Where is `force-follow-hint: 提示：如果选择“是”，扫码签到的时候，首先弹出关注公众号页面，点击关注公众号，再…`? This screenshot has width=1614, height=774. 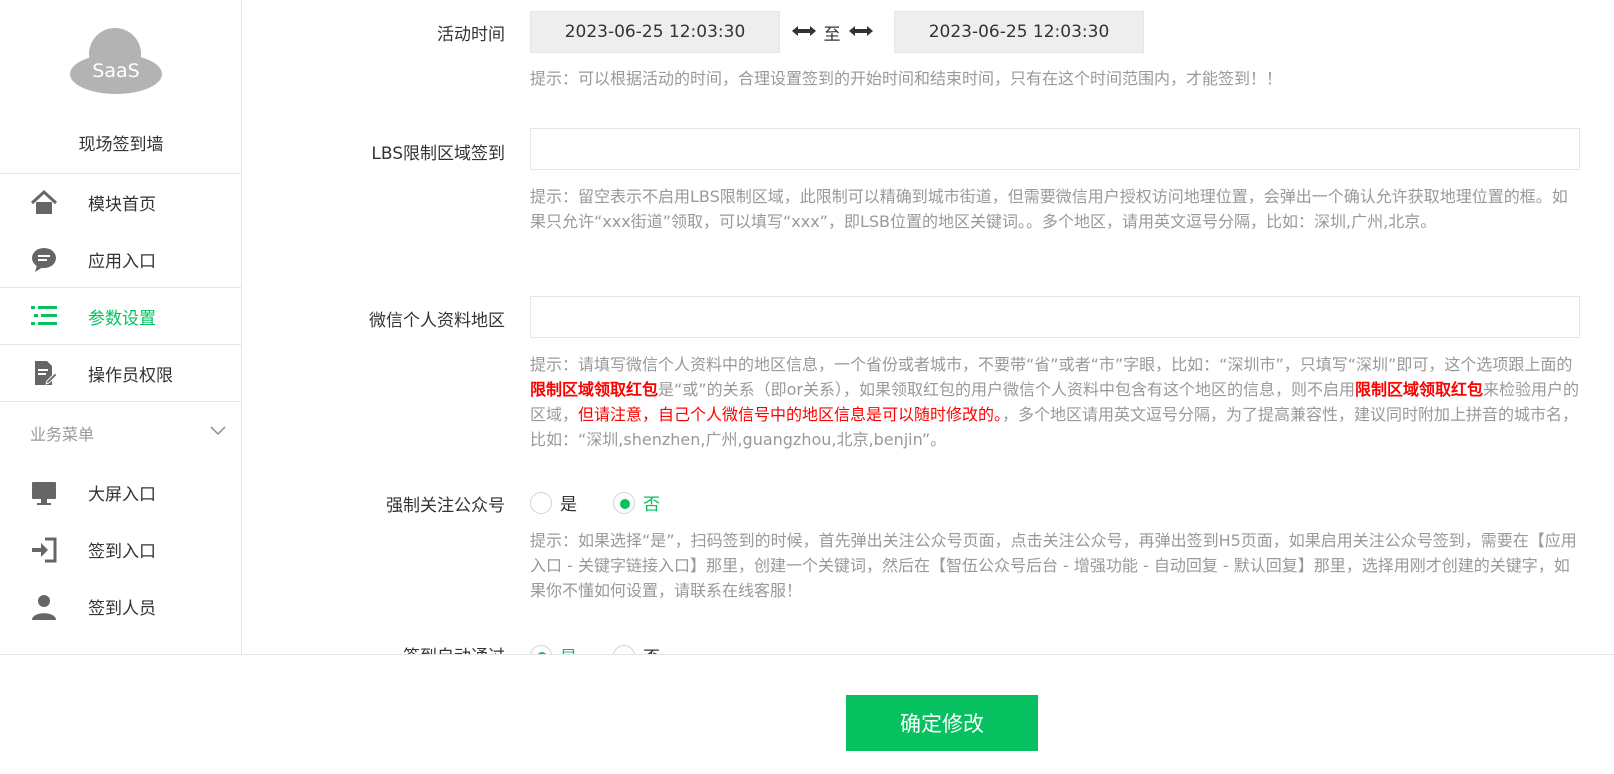
force-follow-hint: 提示：如果选择“是”，扫码签到的时候，首先弹出关注公众号页面，点击关注公众号，再… is located at coordinates (1053, 565).